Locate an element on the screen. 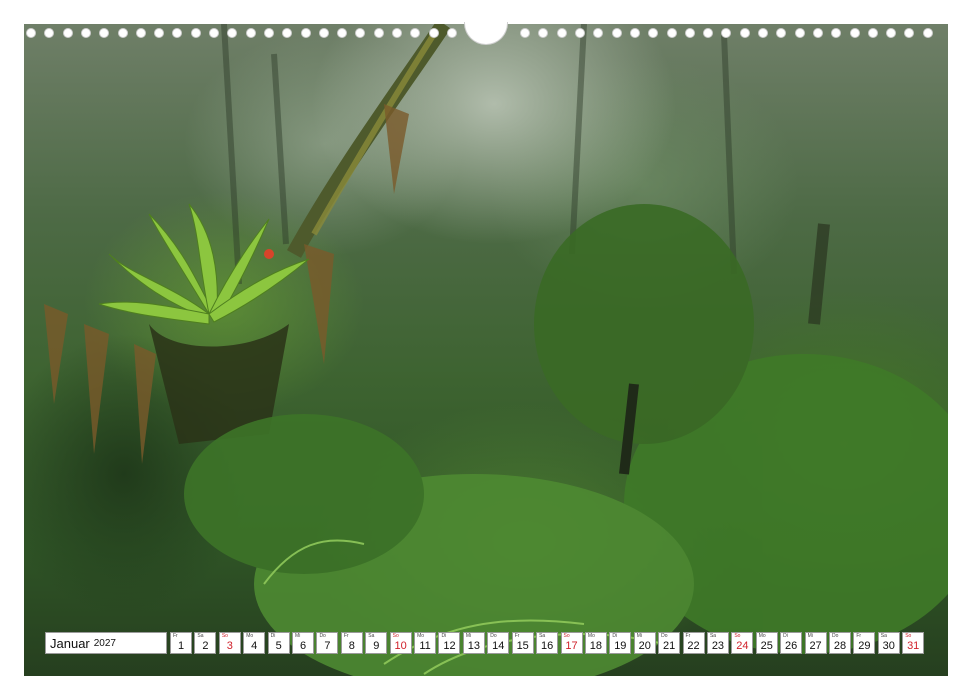 The image size is (971, 700). day-number: 30 is located at coordinates (888, 646).